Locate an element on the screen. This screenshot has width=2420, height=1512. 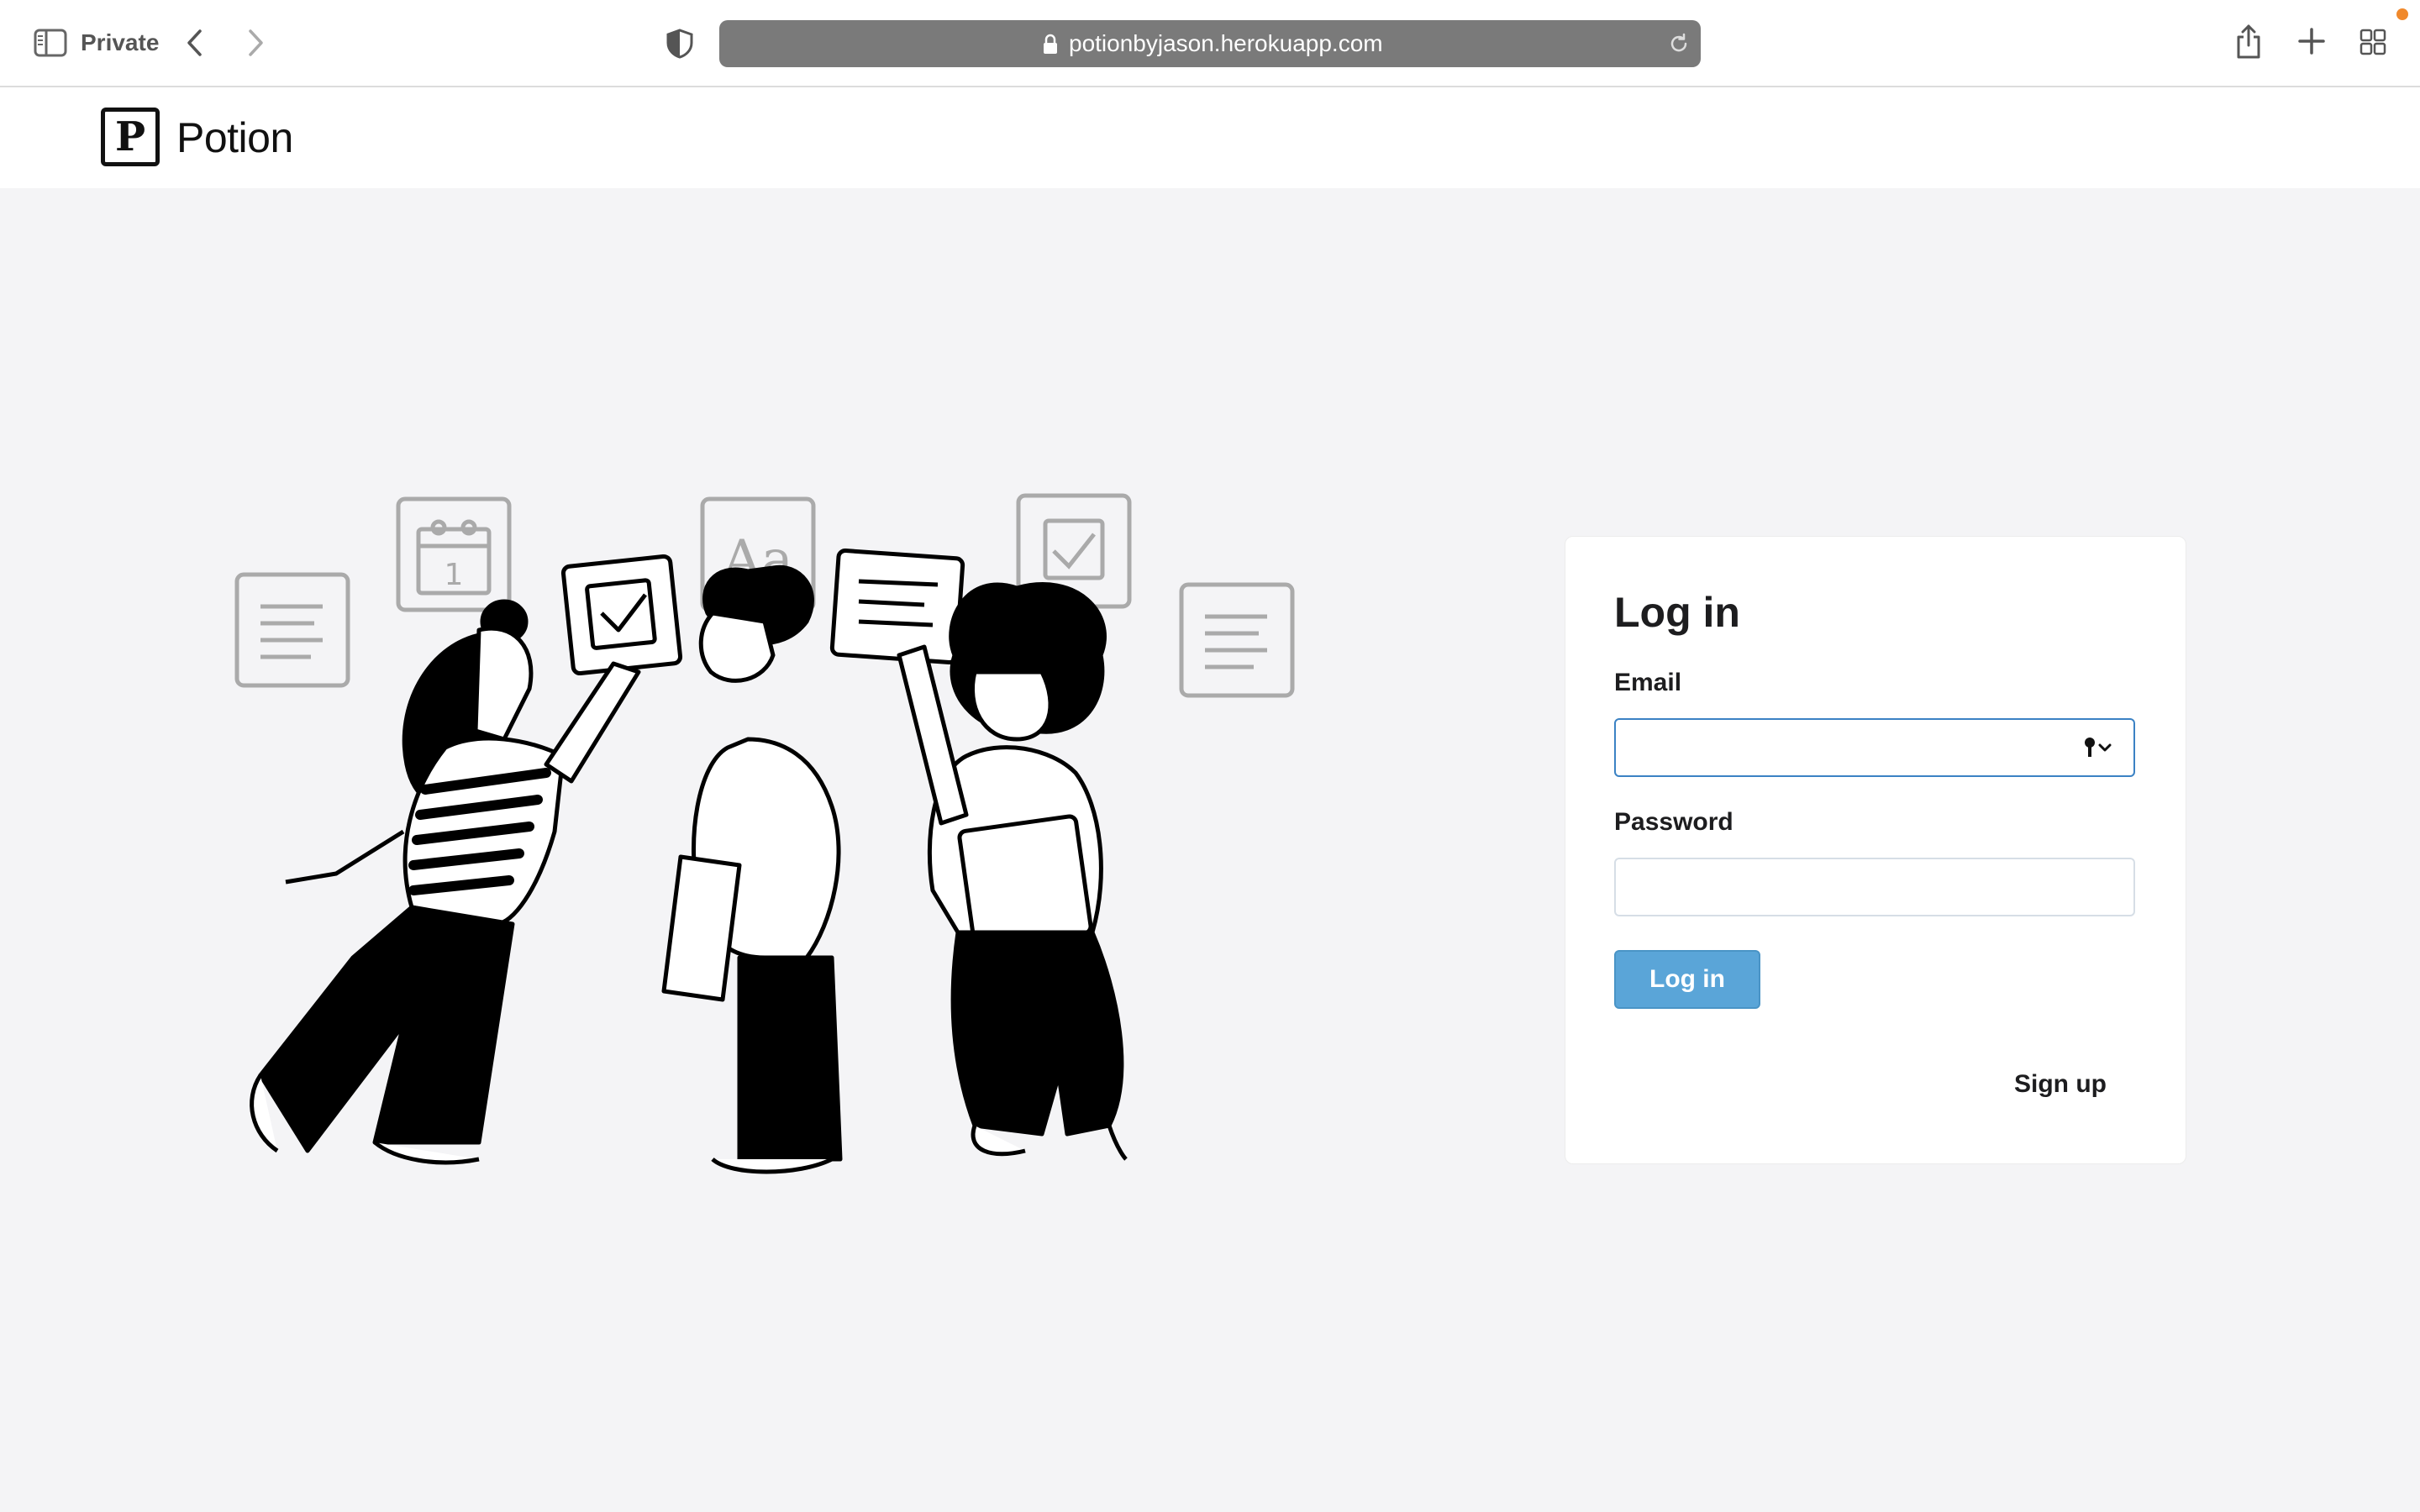
back-arrow-icon is located at coordinates (195, 43).